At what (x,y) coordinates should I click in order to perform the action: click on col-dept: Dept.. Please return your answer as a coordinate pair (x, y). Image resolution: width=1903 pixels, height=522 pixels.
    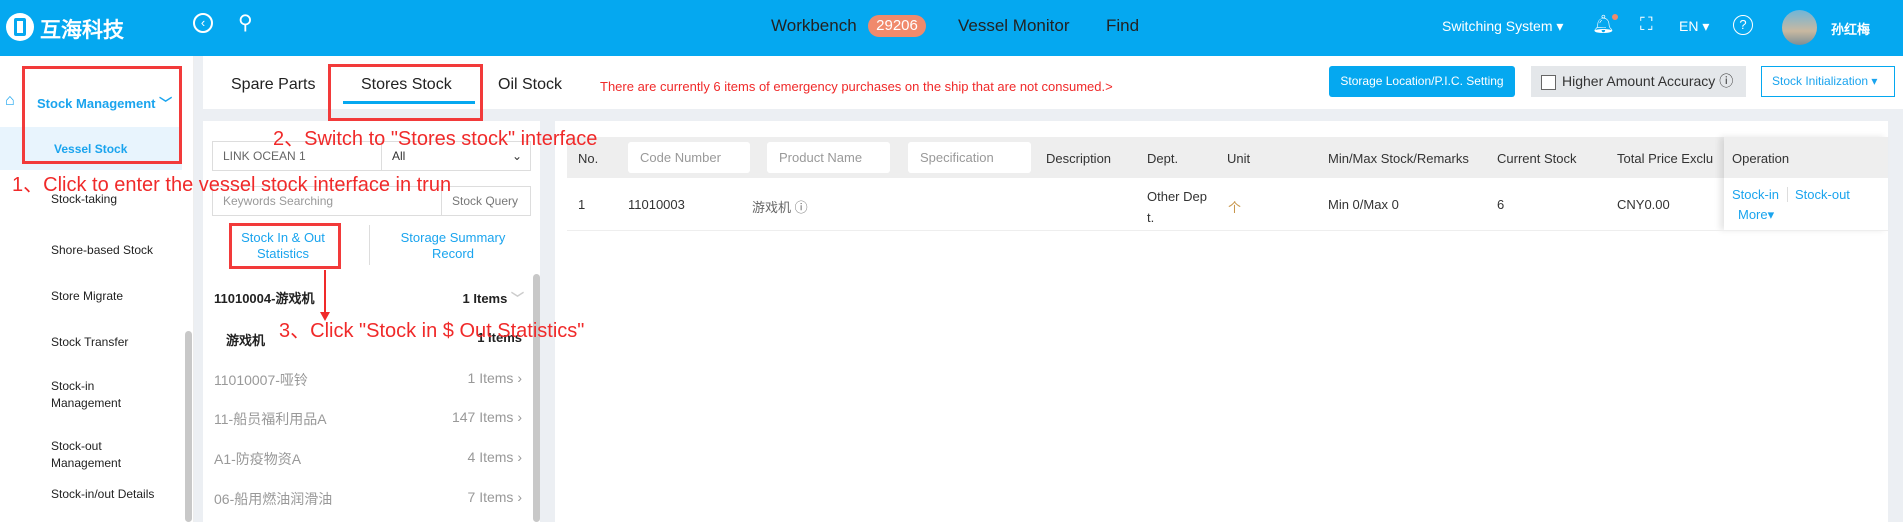
    Looking at the image, I should click on (1163, 158).